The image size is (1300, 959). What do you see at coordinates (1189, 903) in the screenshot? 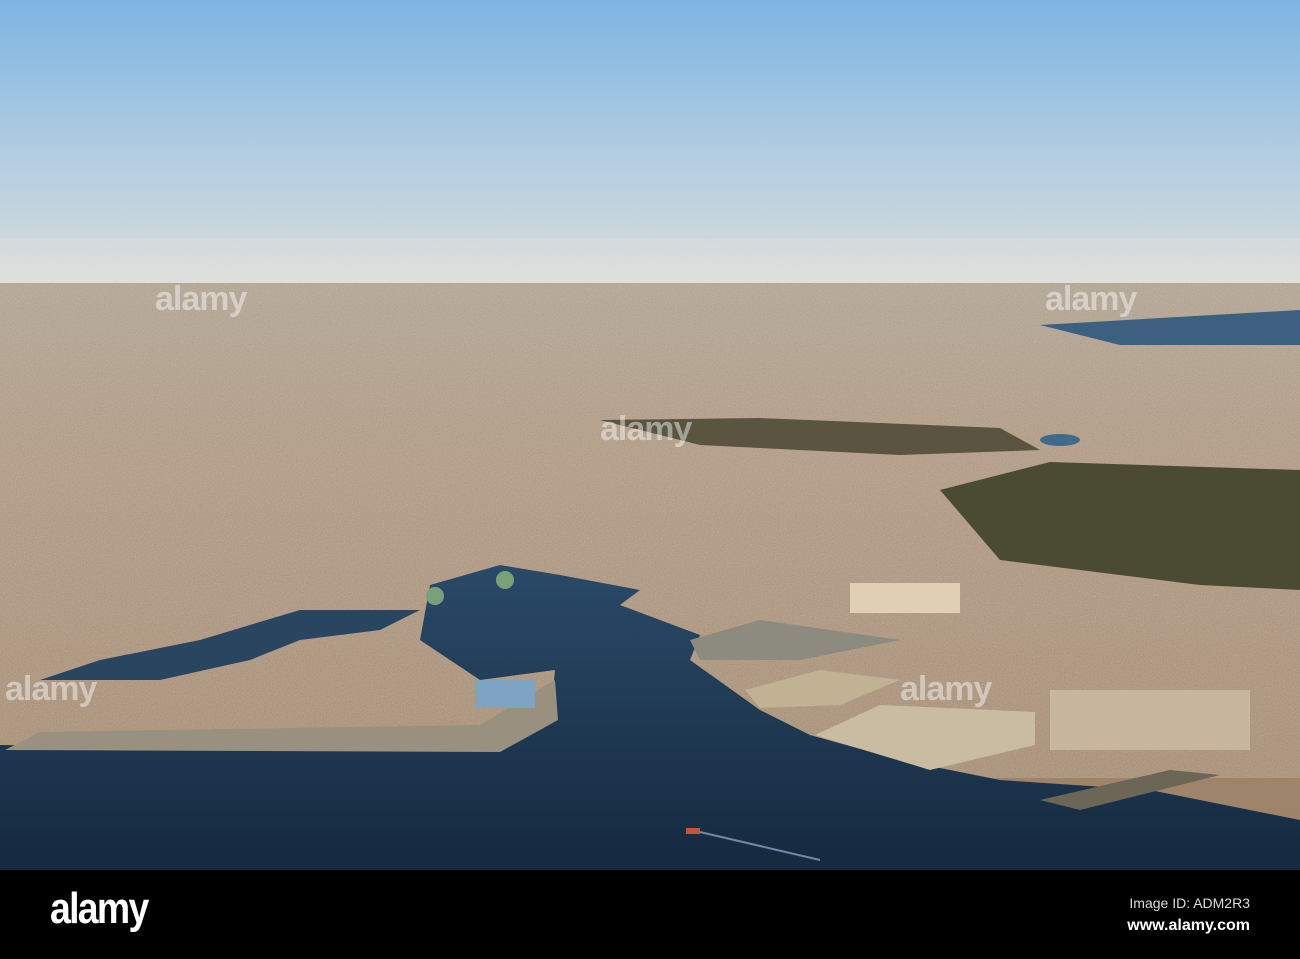
I see `image-id: Image ID: ADM2R3` at bounding box center [1189, 903].